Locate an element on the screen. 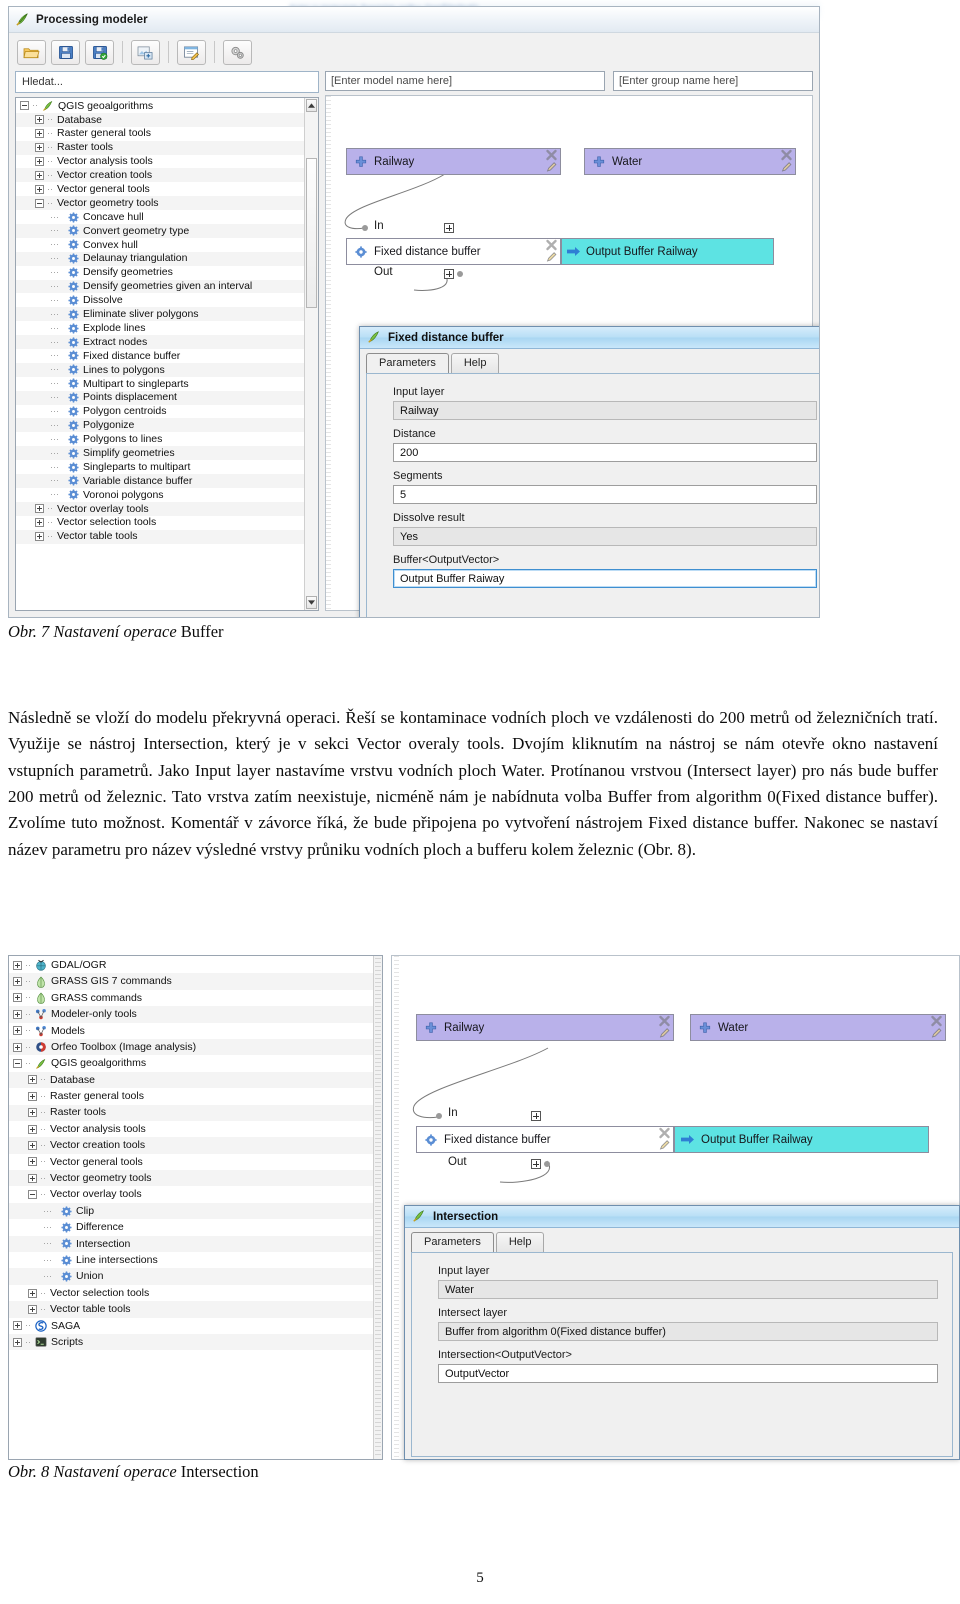  tree-item-variable-distance-buffer: ··· Variable distance buffer is located at coordinates (160, 481).